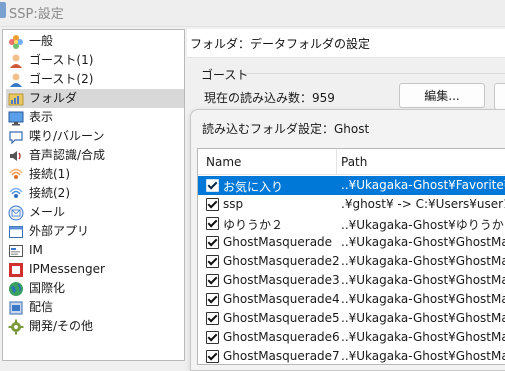 This screenshot has height=371, width=505. I want to click on load-count-text: 現在の読み込み数：959, so click(269, 98).